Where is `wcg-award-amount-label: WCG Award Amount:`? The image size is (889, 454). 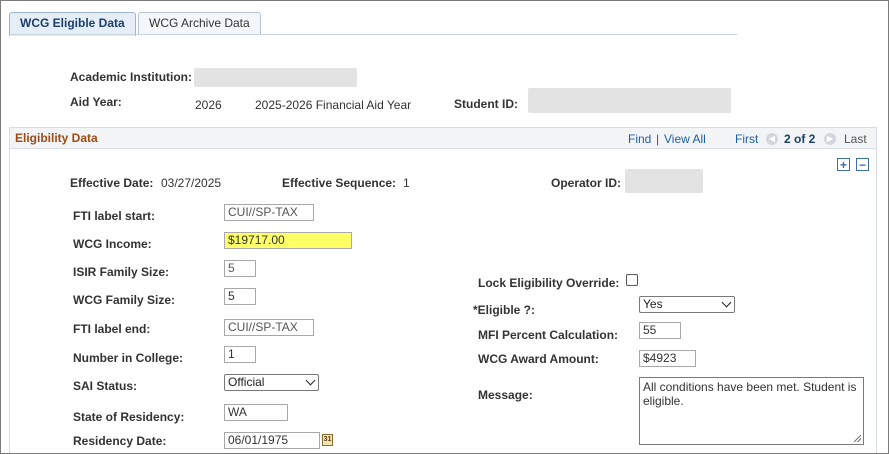 wcg-award-amount-label: WCG Award Amount: is located at coordinates (538, 359).